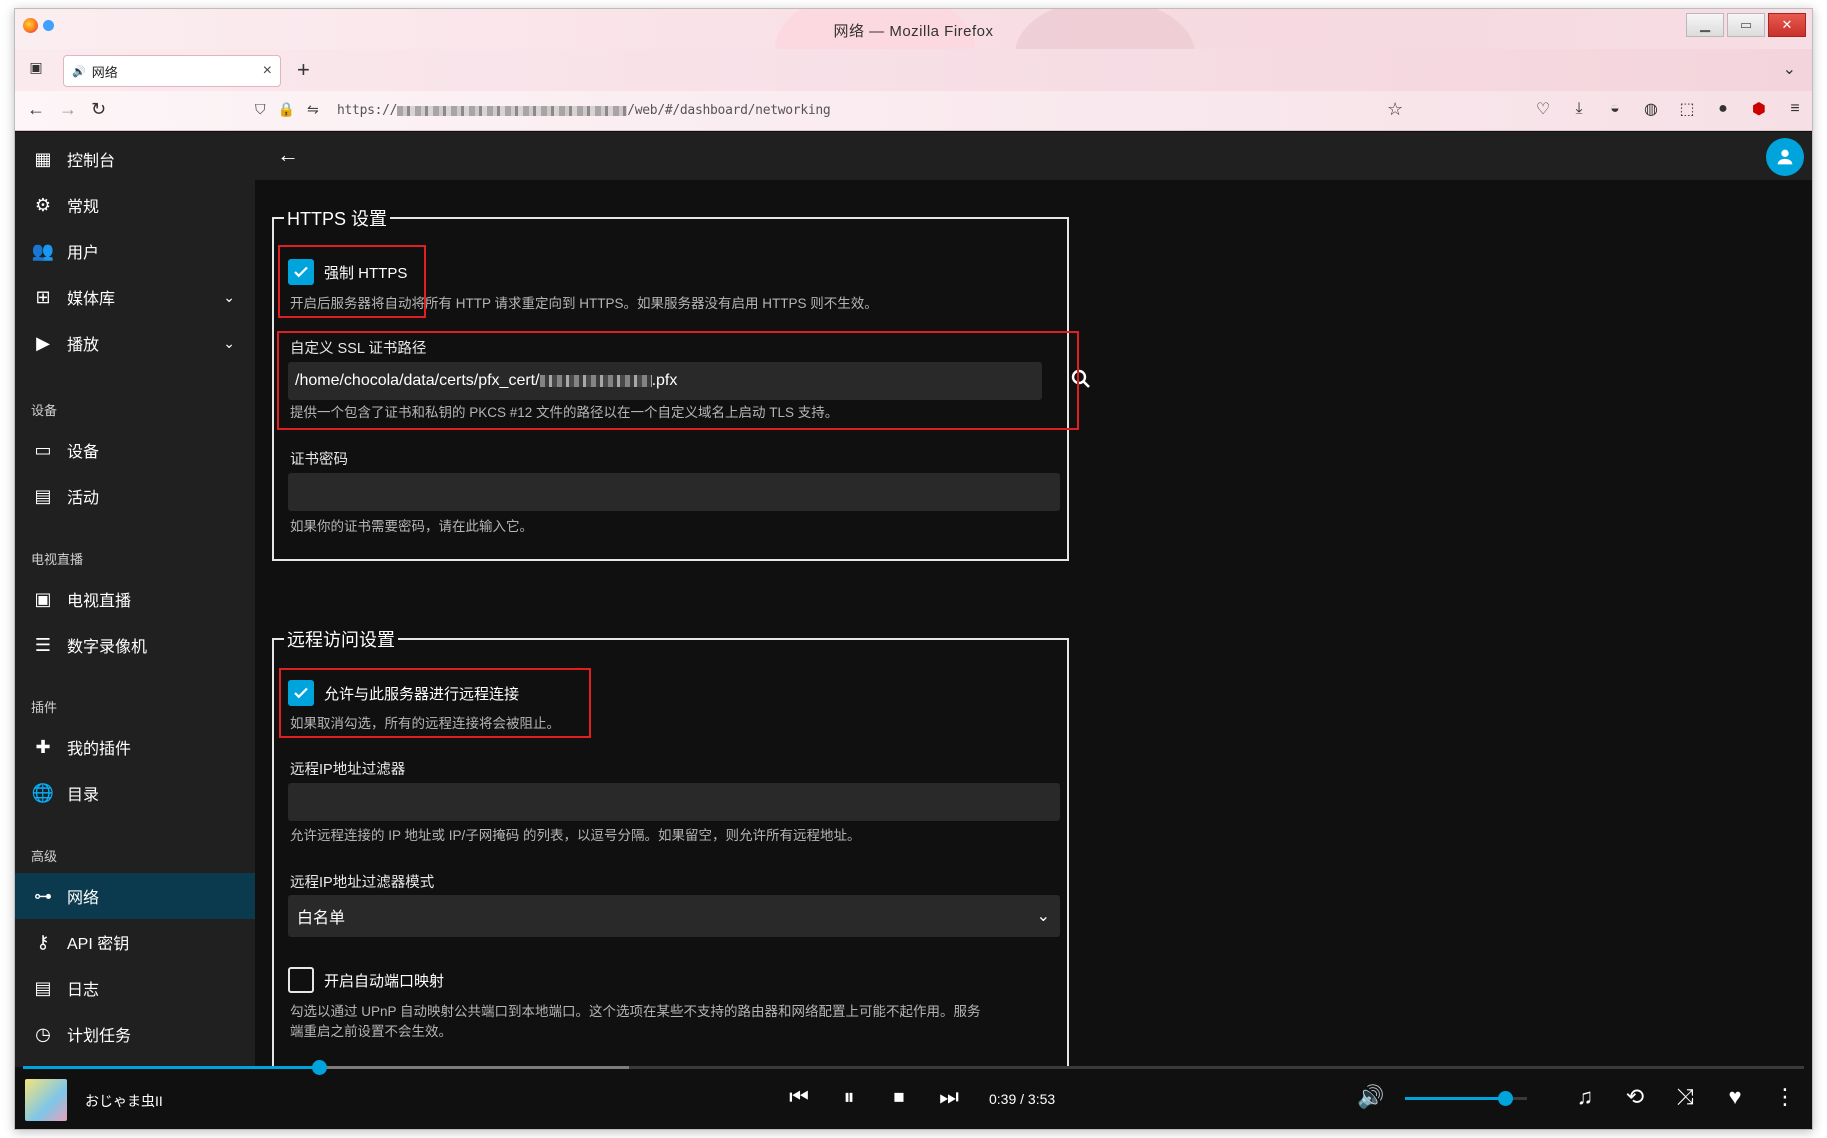  I want to click on sidebar-item-activity: ▤ 活动, so click(135, 496).